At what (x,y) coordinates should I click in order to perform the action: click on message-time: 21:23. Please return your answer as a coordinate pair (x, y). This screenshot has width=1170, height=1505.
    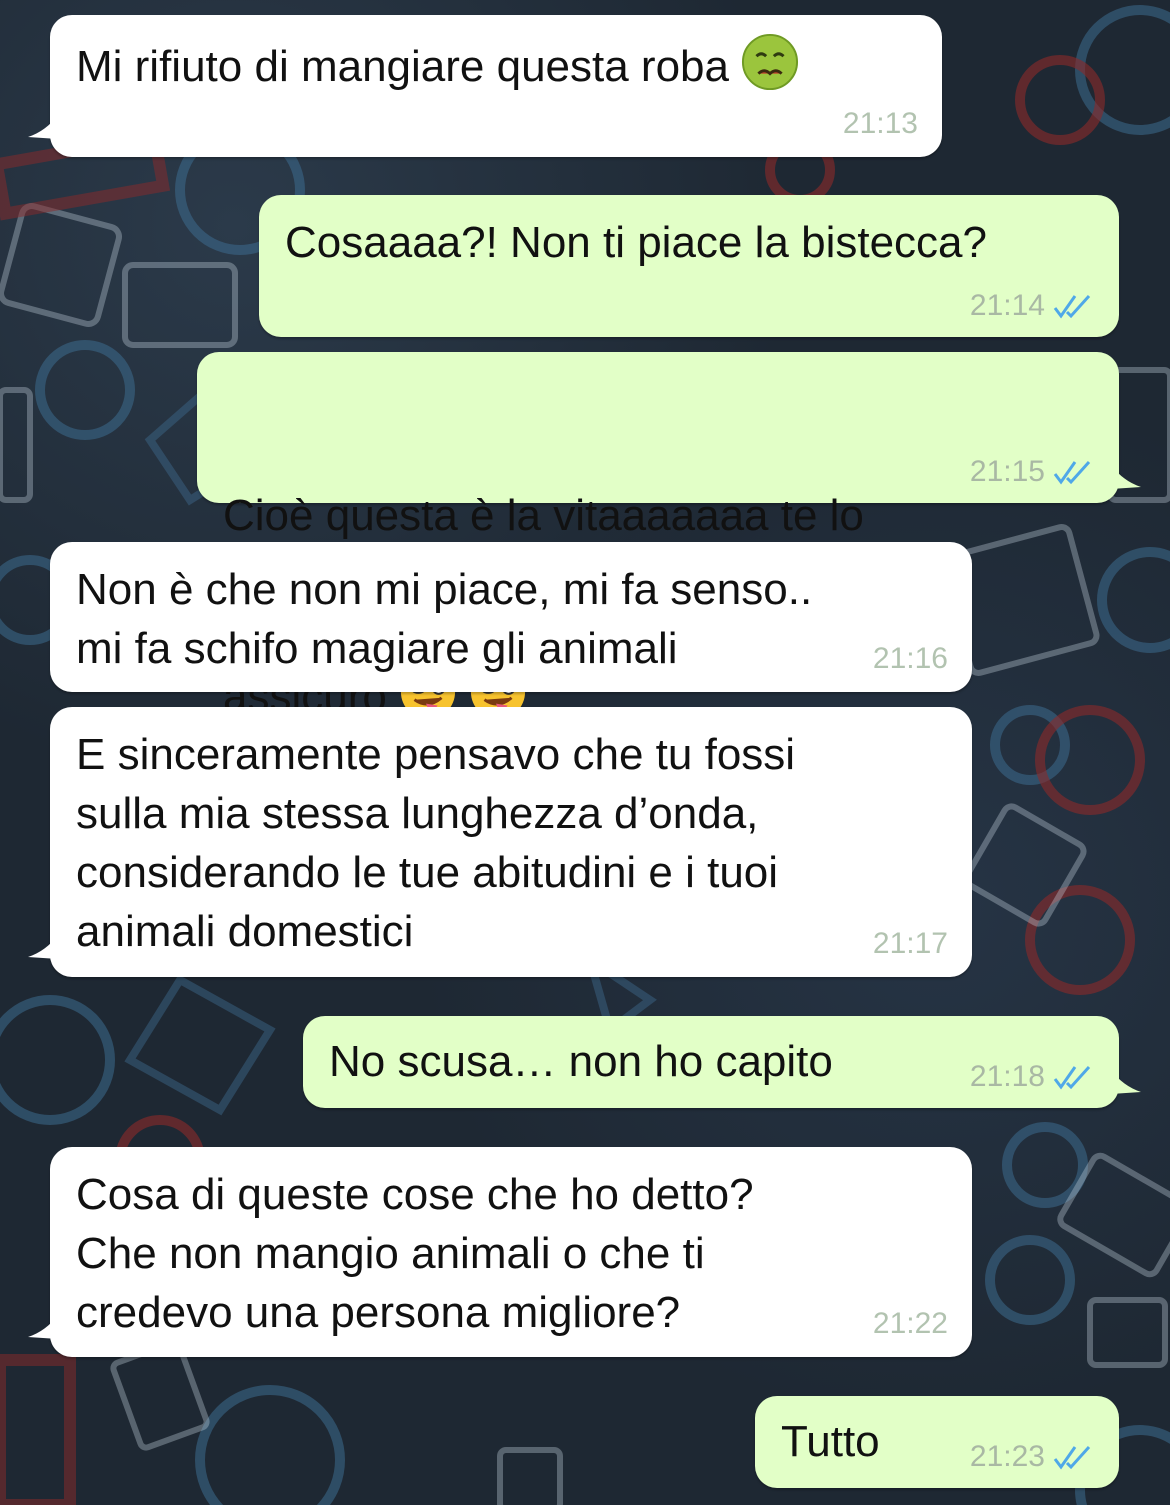
    Looking at the image, I should click on (1007, 1456).